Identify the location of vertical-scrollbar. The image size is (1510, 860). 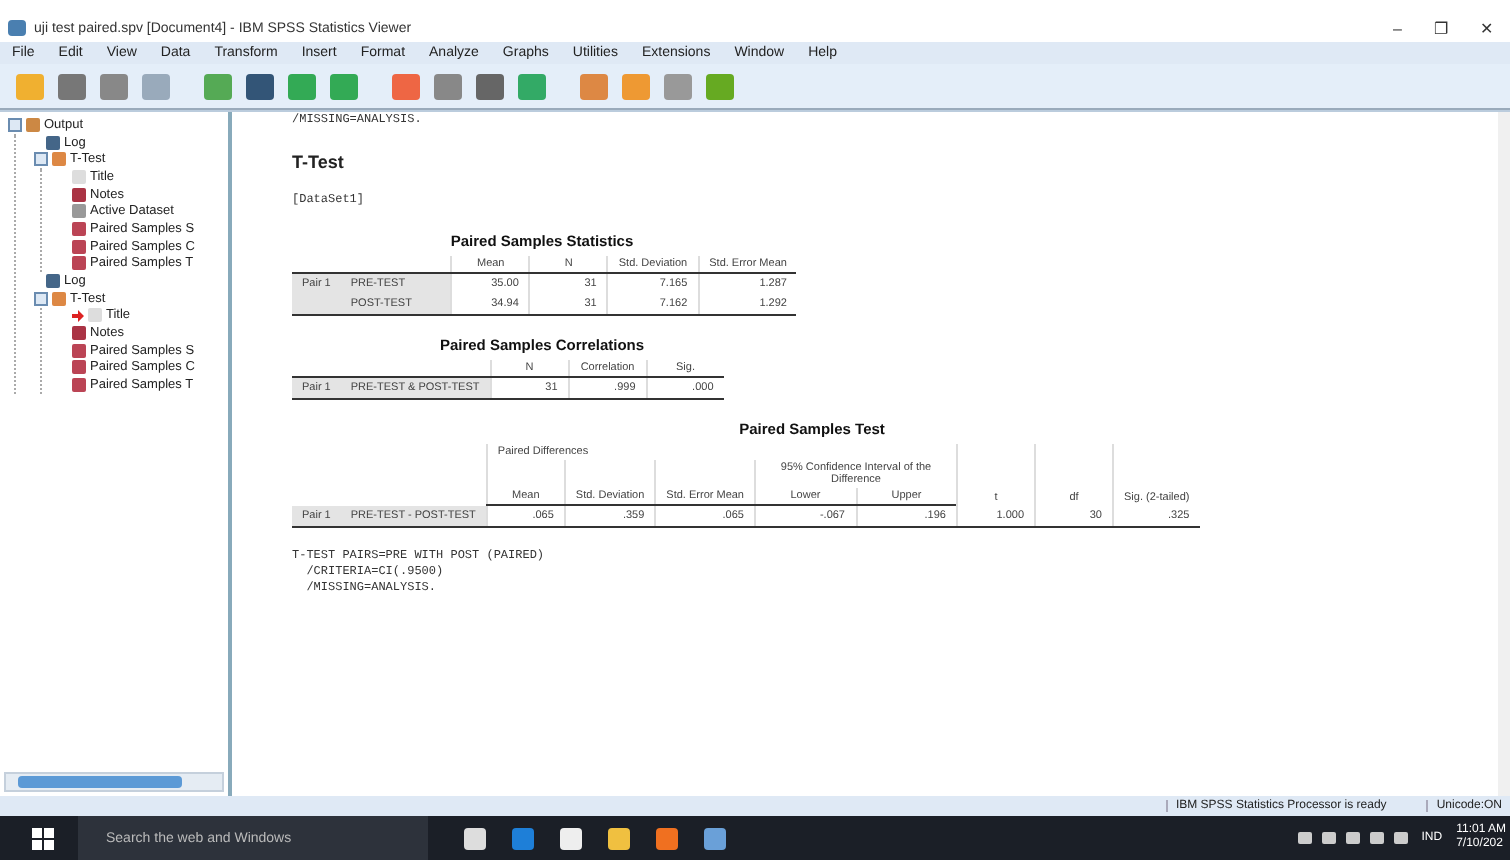
(1504, 454).